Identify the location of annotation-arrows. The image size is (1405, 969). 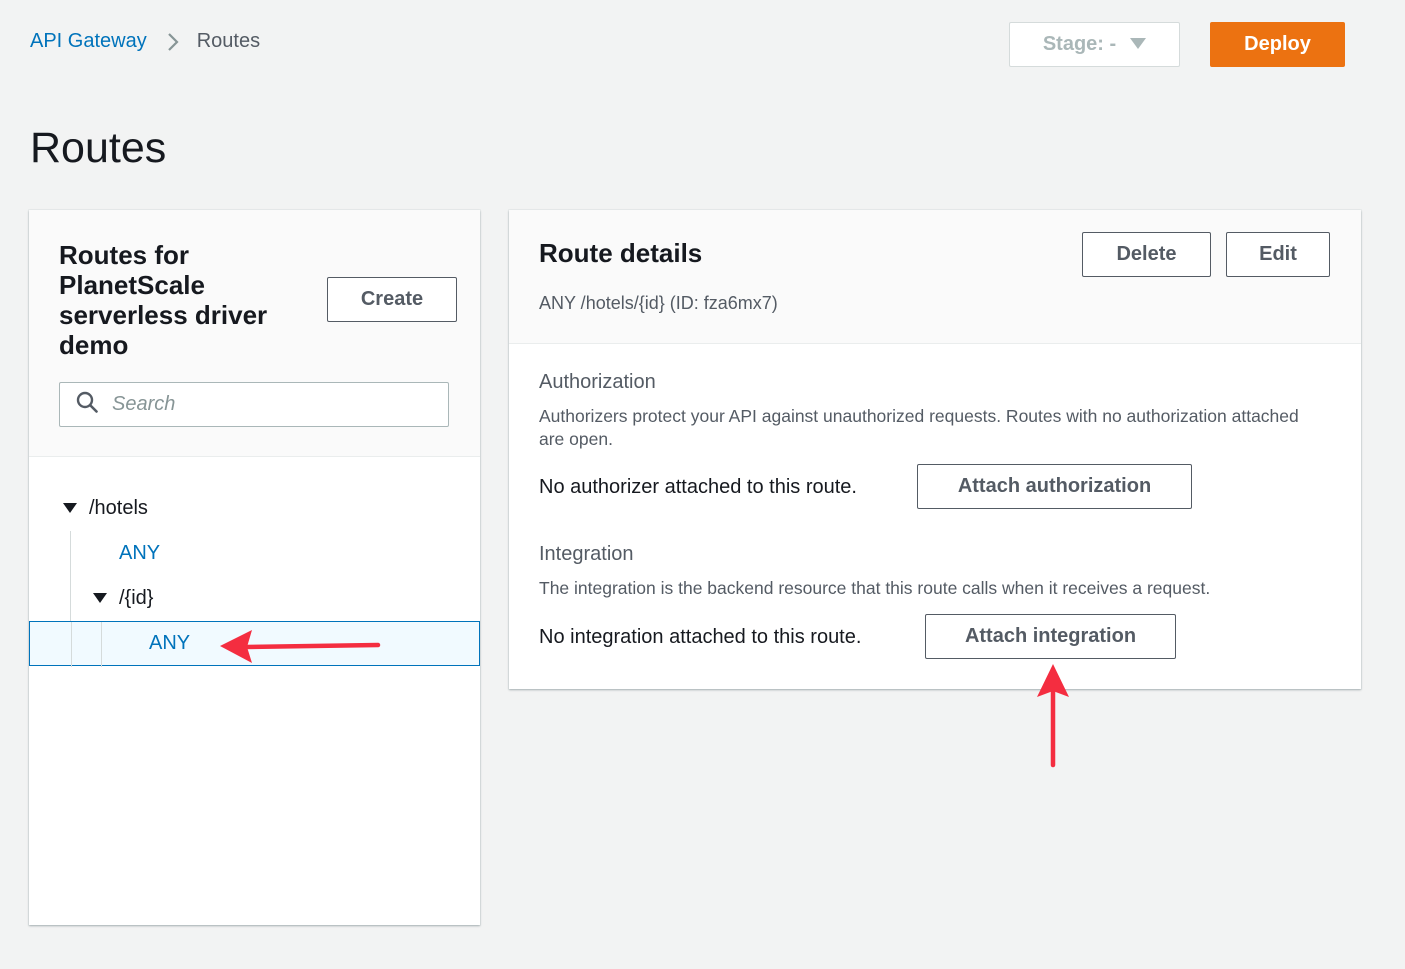
(644, 699).